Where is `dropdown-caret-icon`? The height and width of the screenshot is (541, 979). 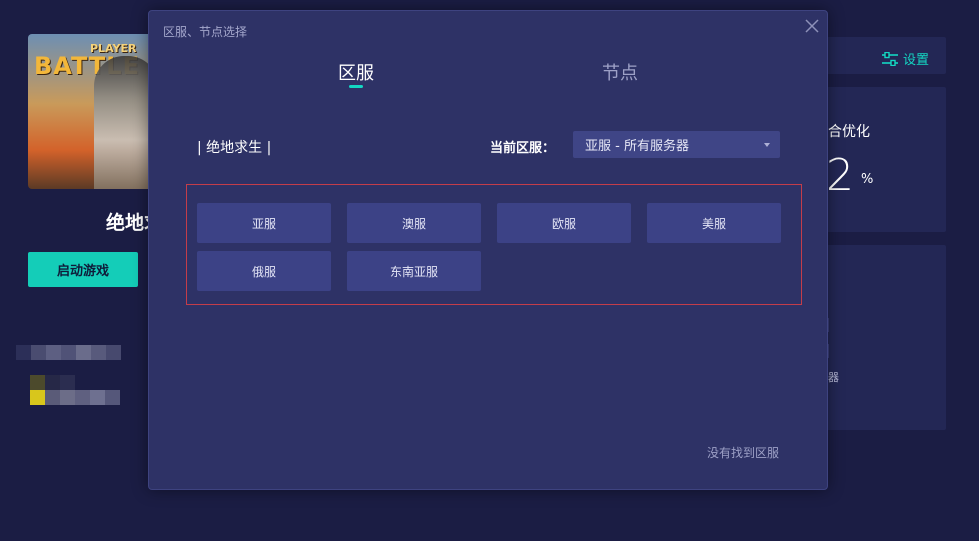
dropdown-caret-icon is located at coordinates (767, 145).